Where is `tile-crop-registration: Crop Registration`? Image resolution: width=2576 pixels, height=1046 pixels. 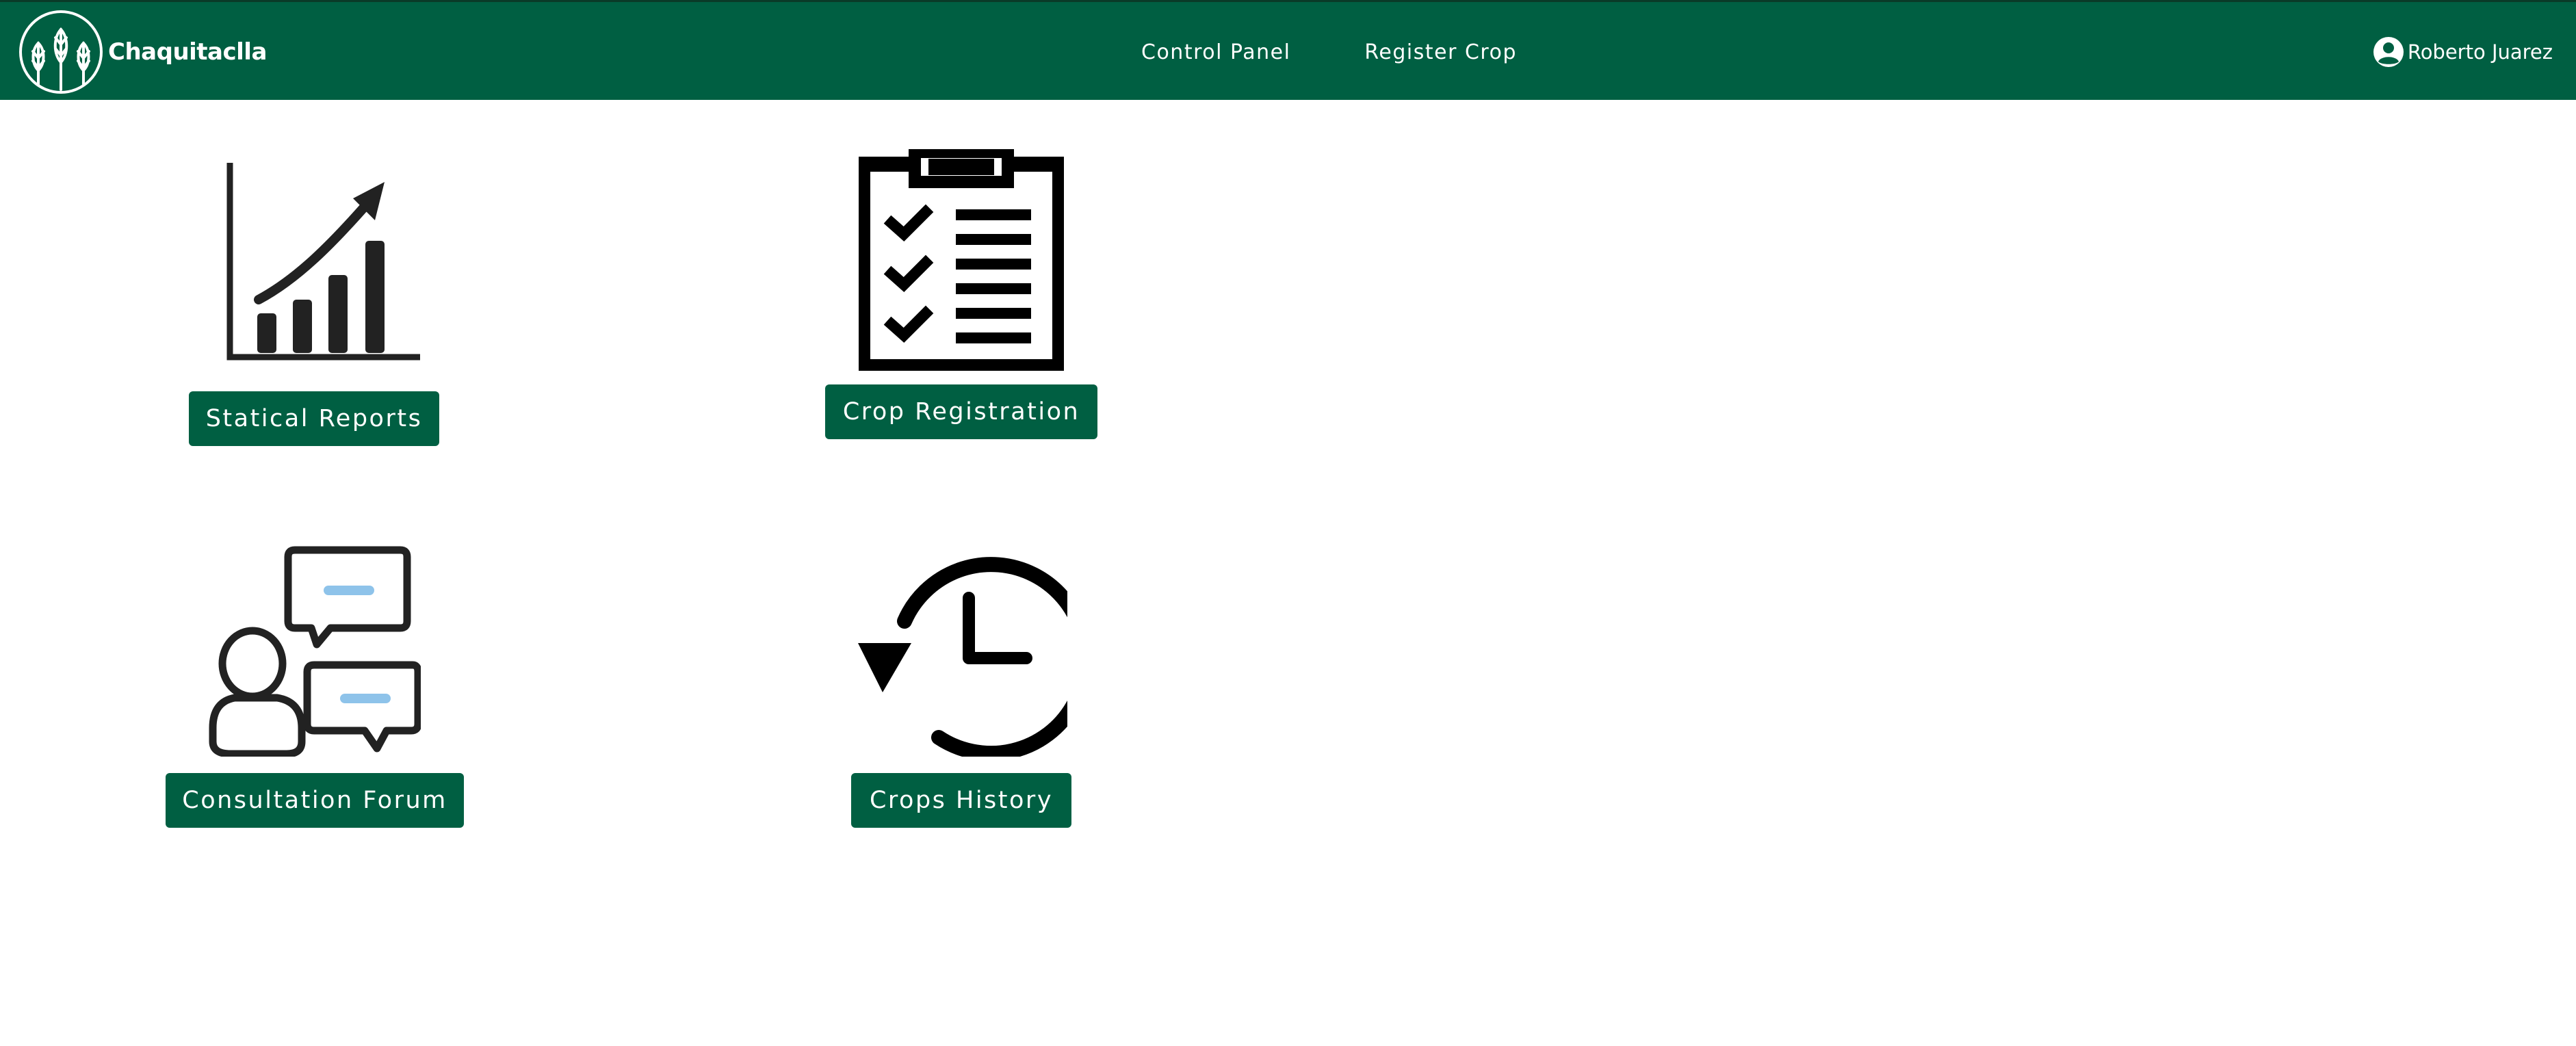
tile-crop-registration: Crop Registration is located at coordinates (961, 294).